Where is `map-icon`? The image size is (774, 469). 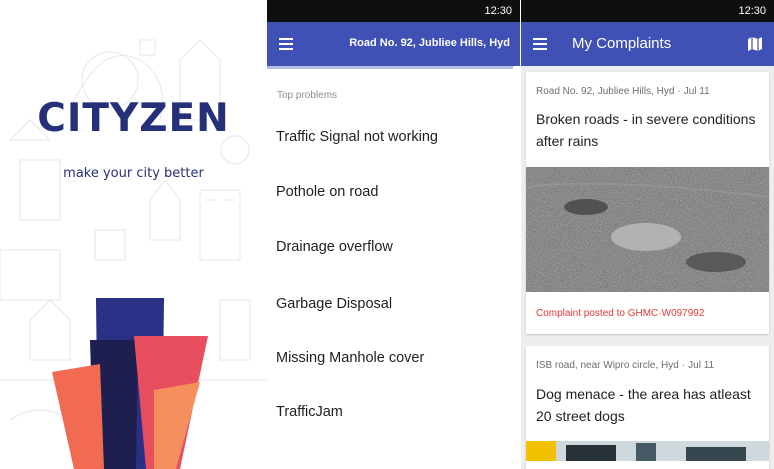 map-icon is located at coordinates (755, 44).